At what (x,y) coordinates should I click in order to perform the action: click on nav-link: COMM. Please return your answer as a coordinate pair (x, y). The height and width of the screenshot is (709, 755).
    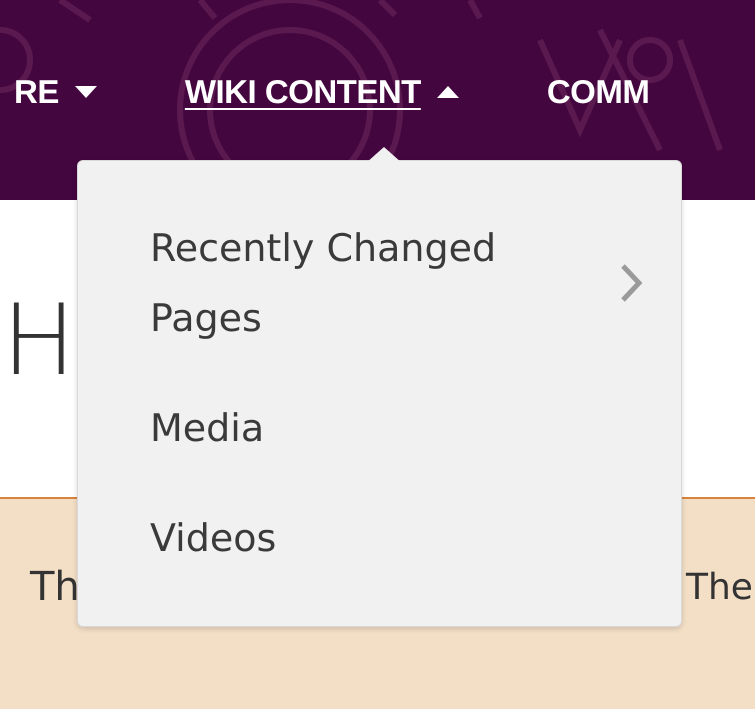
    Looking at the image, I should click on (598, 92).